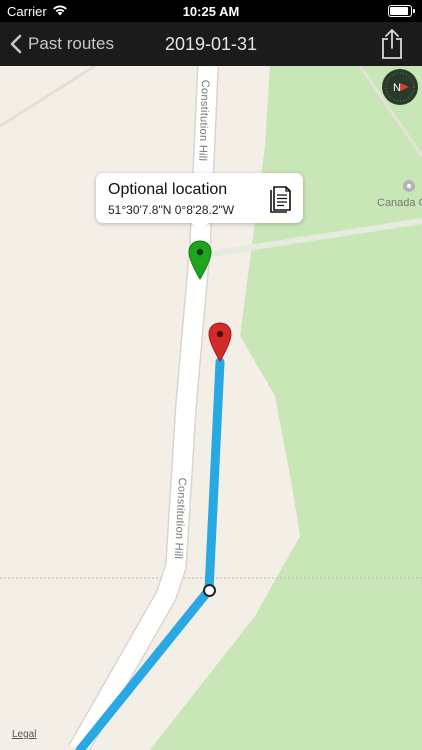 The image size is (422, 750). Describe the element at coordinates (24, 734) in the screenshot. I see `legal-link: Legal` at that location.